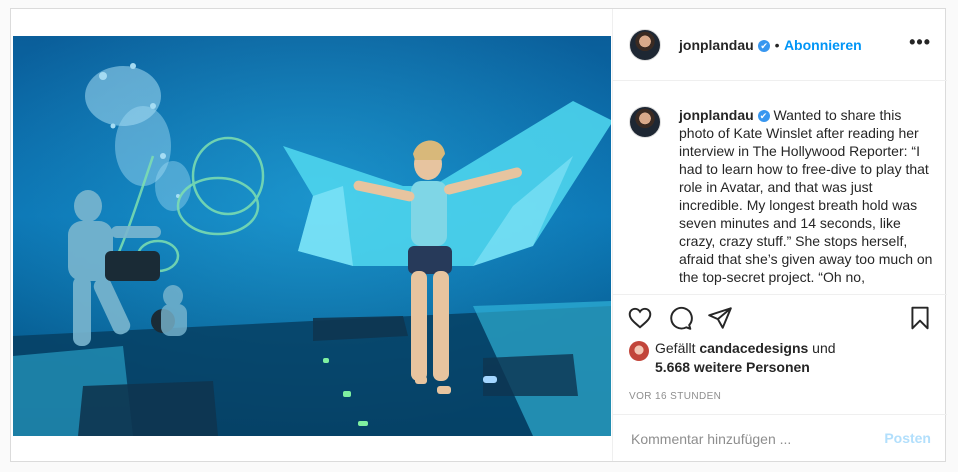  I want to click on verified-badge-icon: ✔, so click(764, 46).